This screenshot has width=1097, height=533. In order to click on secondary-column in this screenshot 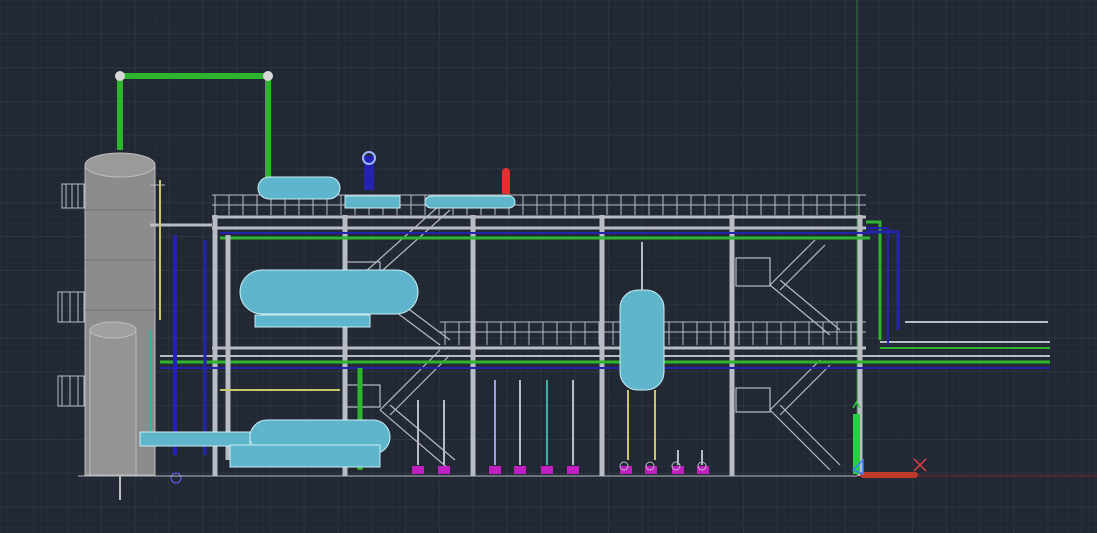, I will do `click(113, 398)`.